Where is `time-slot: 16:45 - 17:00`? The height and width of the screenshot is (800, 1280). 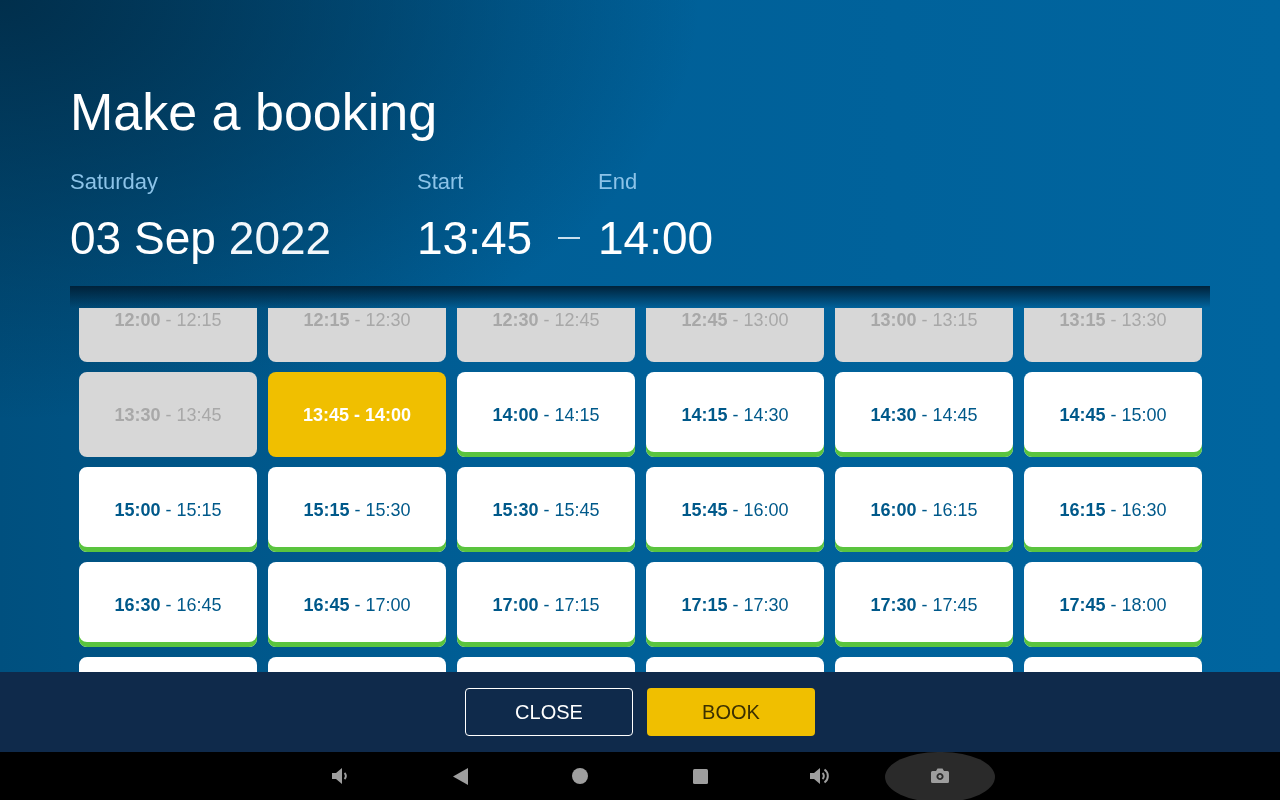
time-slot: 16:45 - 17:00 is located at coordinates (357, 604).